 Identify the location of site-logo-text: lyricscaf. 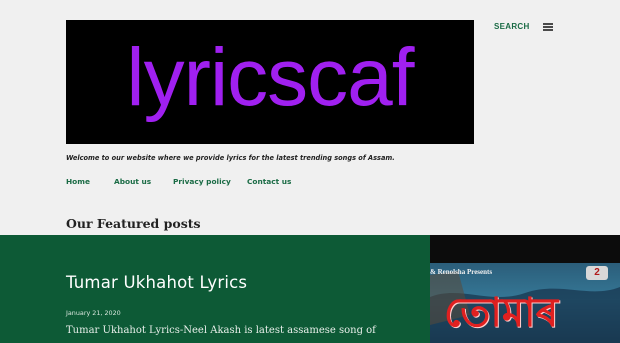
(270, 77).